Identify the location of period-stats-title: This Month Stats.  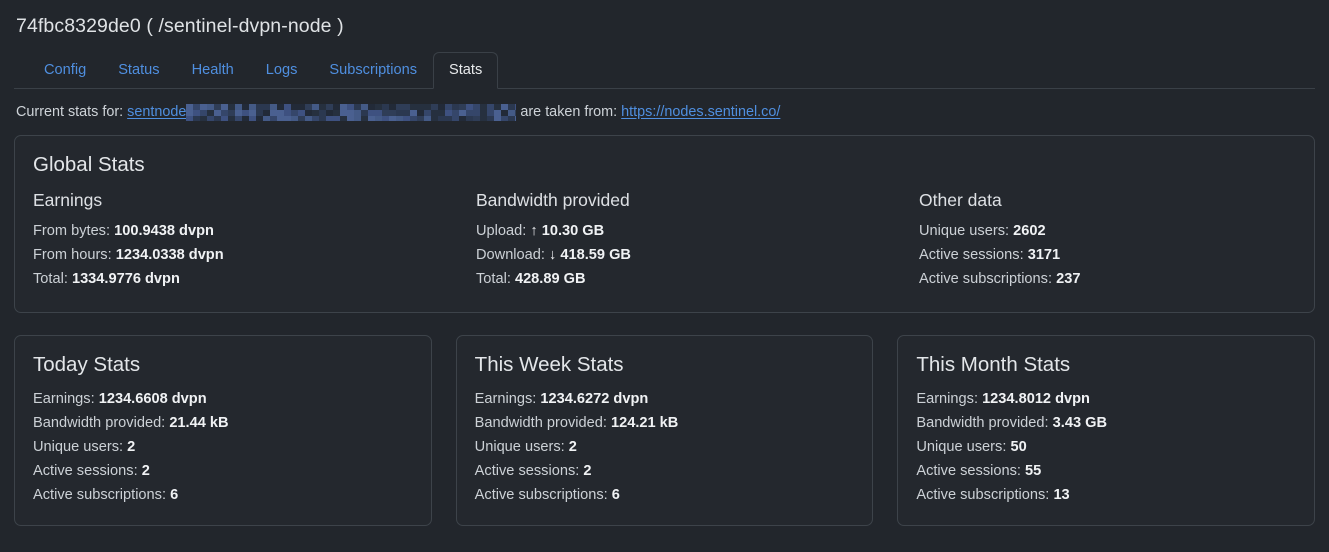
(993, 364).